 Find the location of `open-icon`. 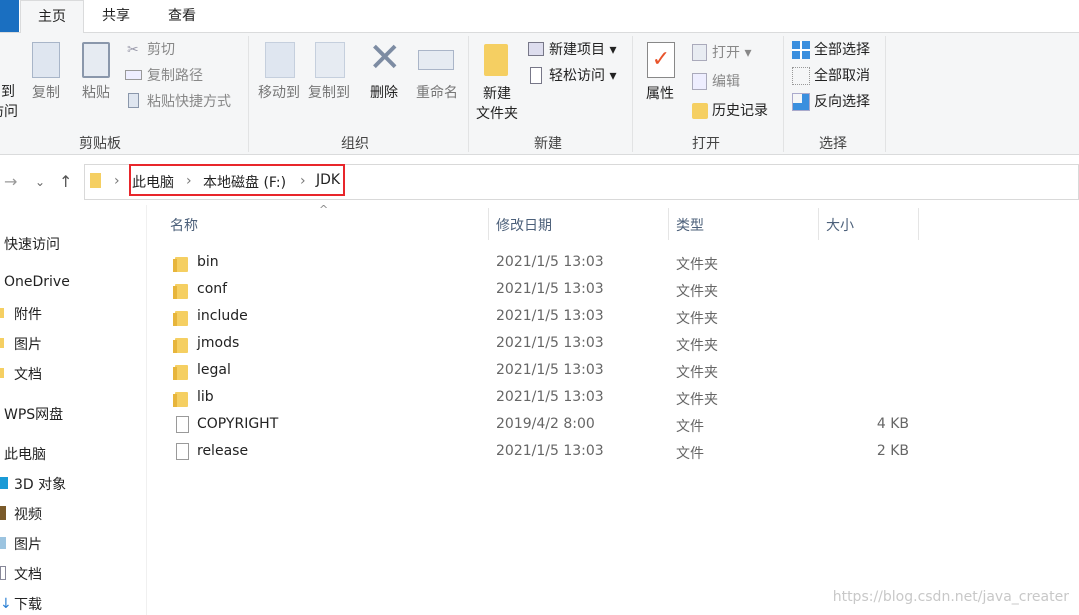

open-icon is located at coordinates (699, 52).